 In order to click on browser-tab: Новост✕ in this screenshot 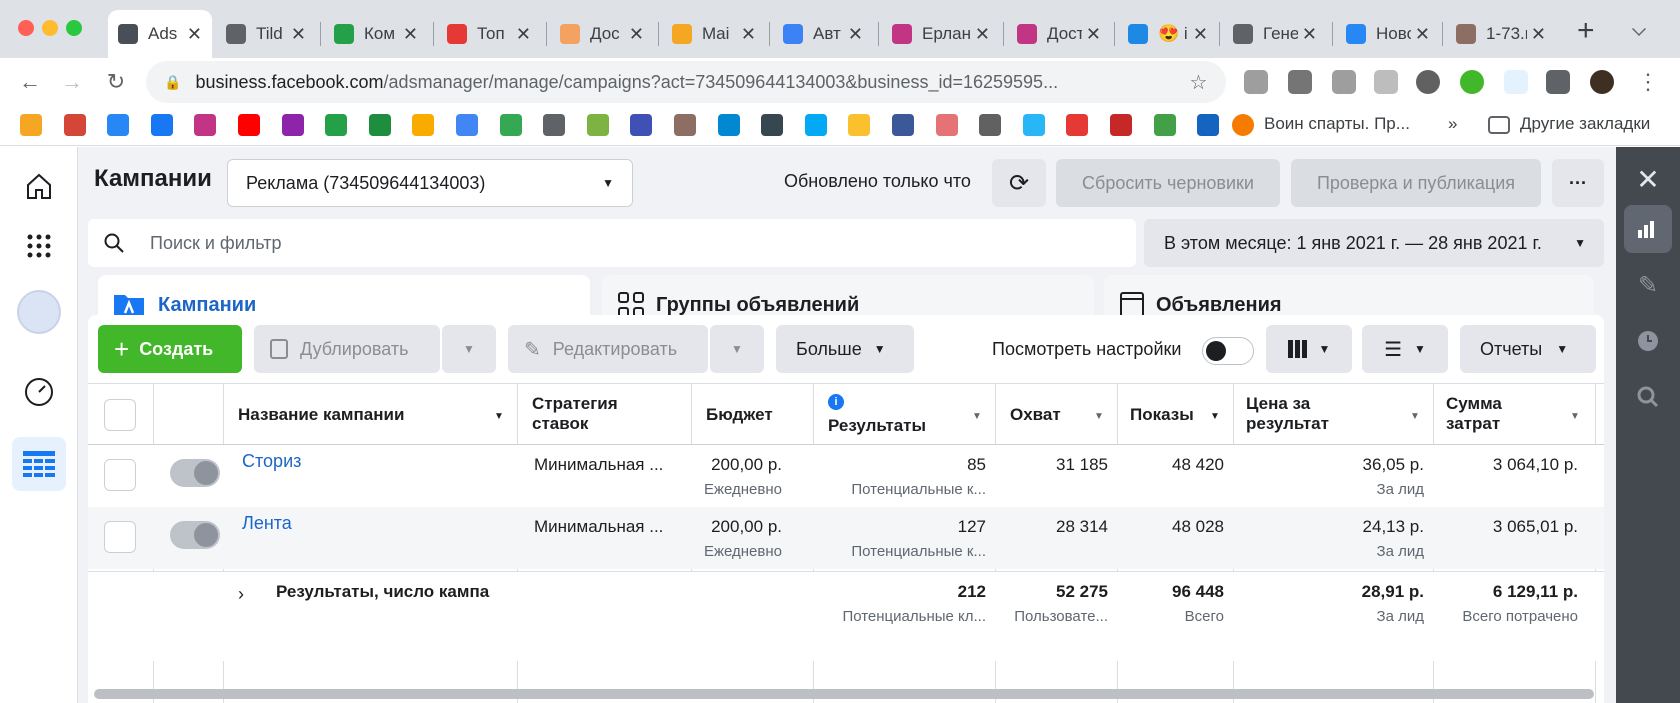, I will do `click(1388, 34)`.